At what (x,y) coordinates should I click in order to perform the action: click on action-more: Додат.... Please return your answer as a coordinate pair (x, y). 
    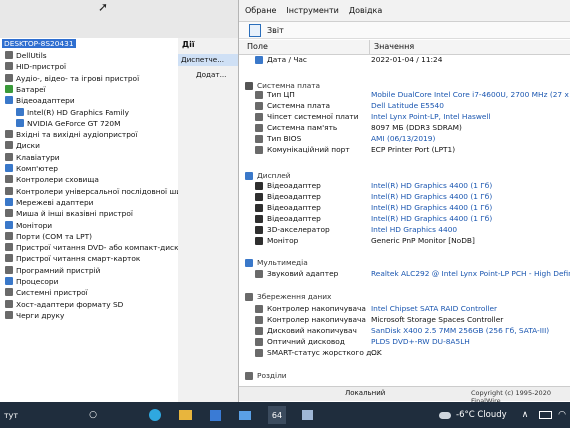
    Looking at the image, I should click on (211, 74).